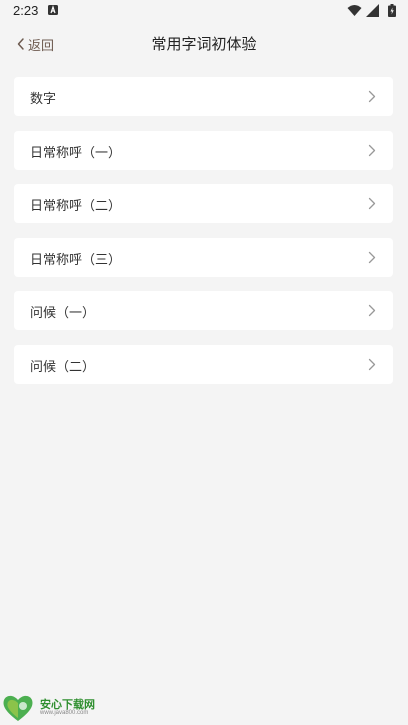 This screenshot has height=725, width=408. I want to click on status-bar: 2:23, so click(204, 12).